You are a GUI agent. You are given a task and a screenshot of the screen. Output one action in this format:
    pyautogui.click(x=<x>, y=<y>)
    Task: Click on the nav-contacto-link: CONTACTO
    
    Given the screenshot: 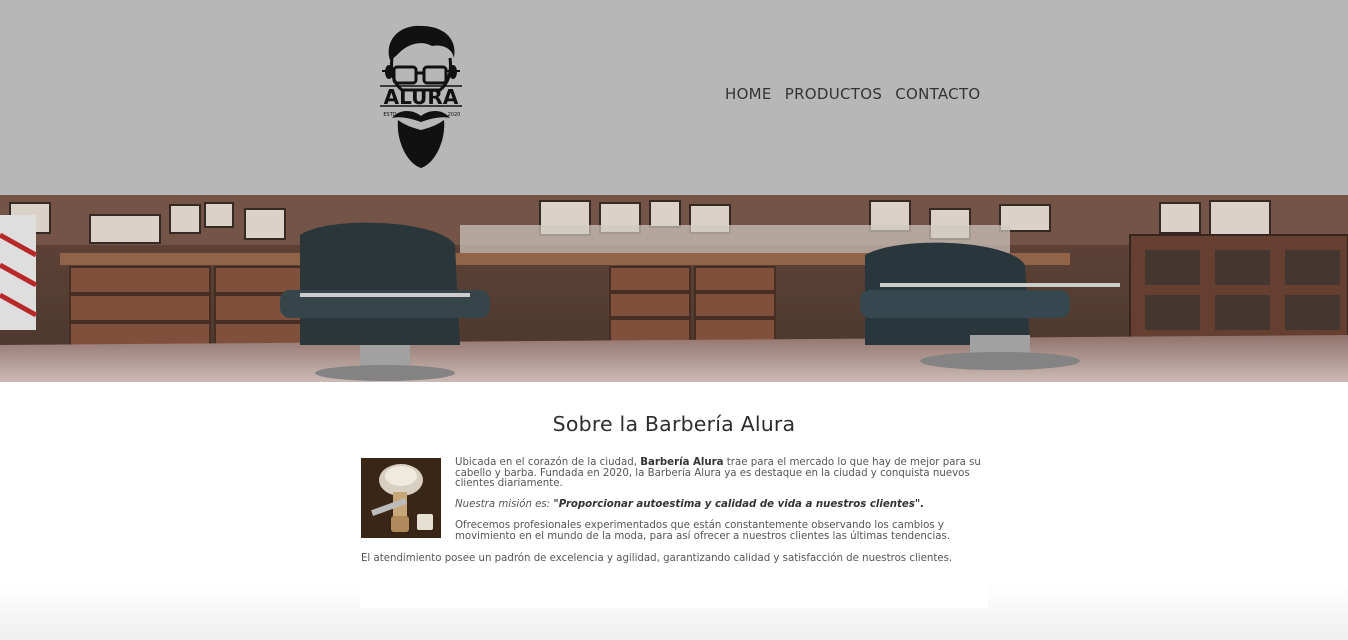 What is the action you would take?
    pyautogui.click(x=937, y=94)
    